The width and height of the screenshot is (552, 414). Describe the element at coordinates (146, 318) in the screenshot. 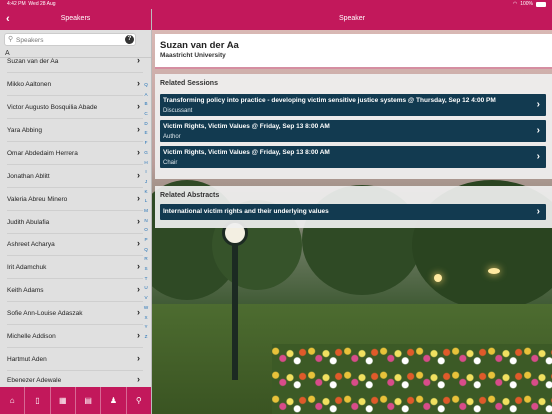

I see `index-letter: X` at that location.